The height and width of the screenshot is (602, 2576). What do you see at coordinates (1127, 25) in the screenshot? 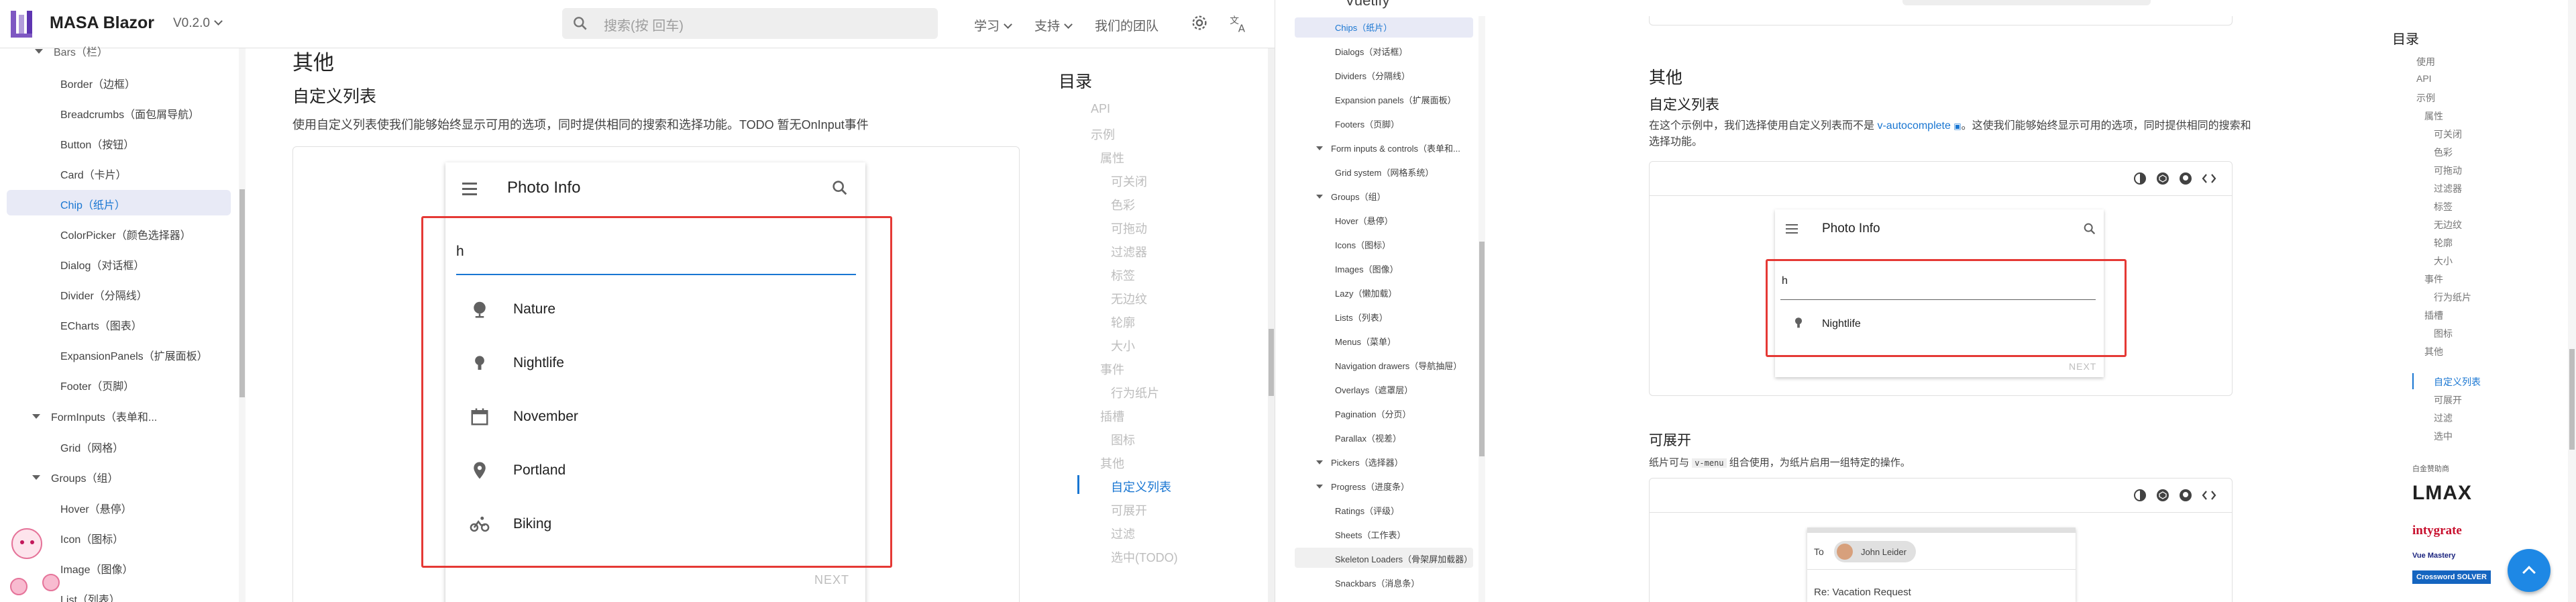
I see `nav-team: 我们的团队` at bounding box center [1127, 25].